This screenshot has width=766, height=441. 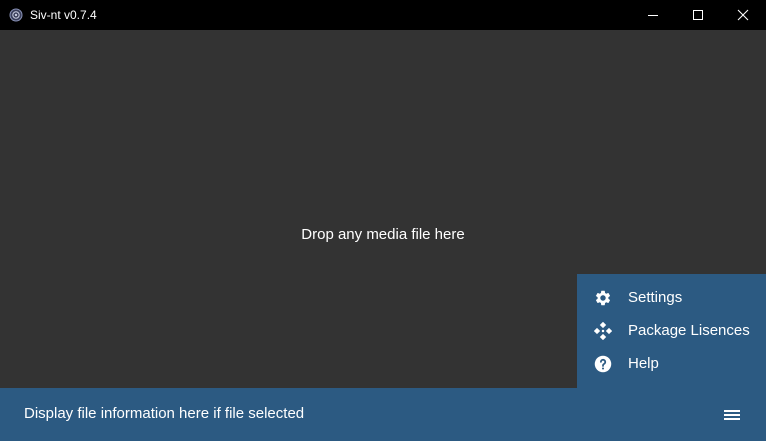 What do you see at coordinates (16, 15) in the screenshot?
I see `app-logo-icon` at bounding box center [16, 15].